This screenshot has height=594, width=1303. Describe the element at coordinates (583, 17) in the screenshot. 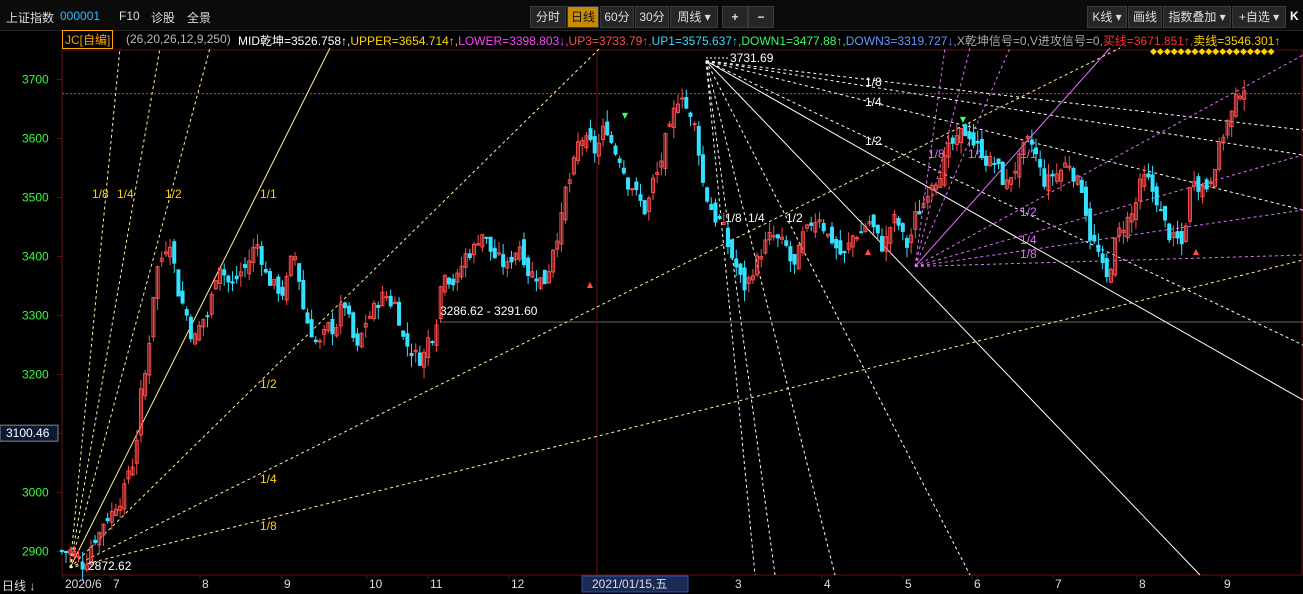

I see `period-tab-daily: 日线` at that location.